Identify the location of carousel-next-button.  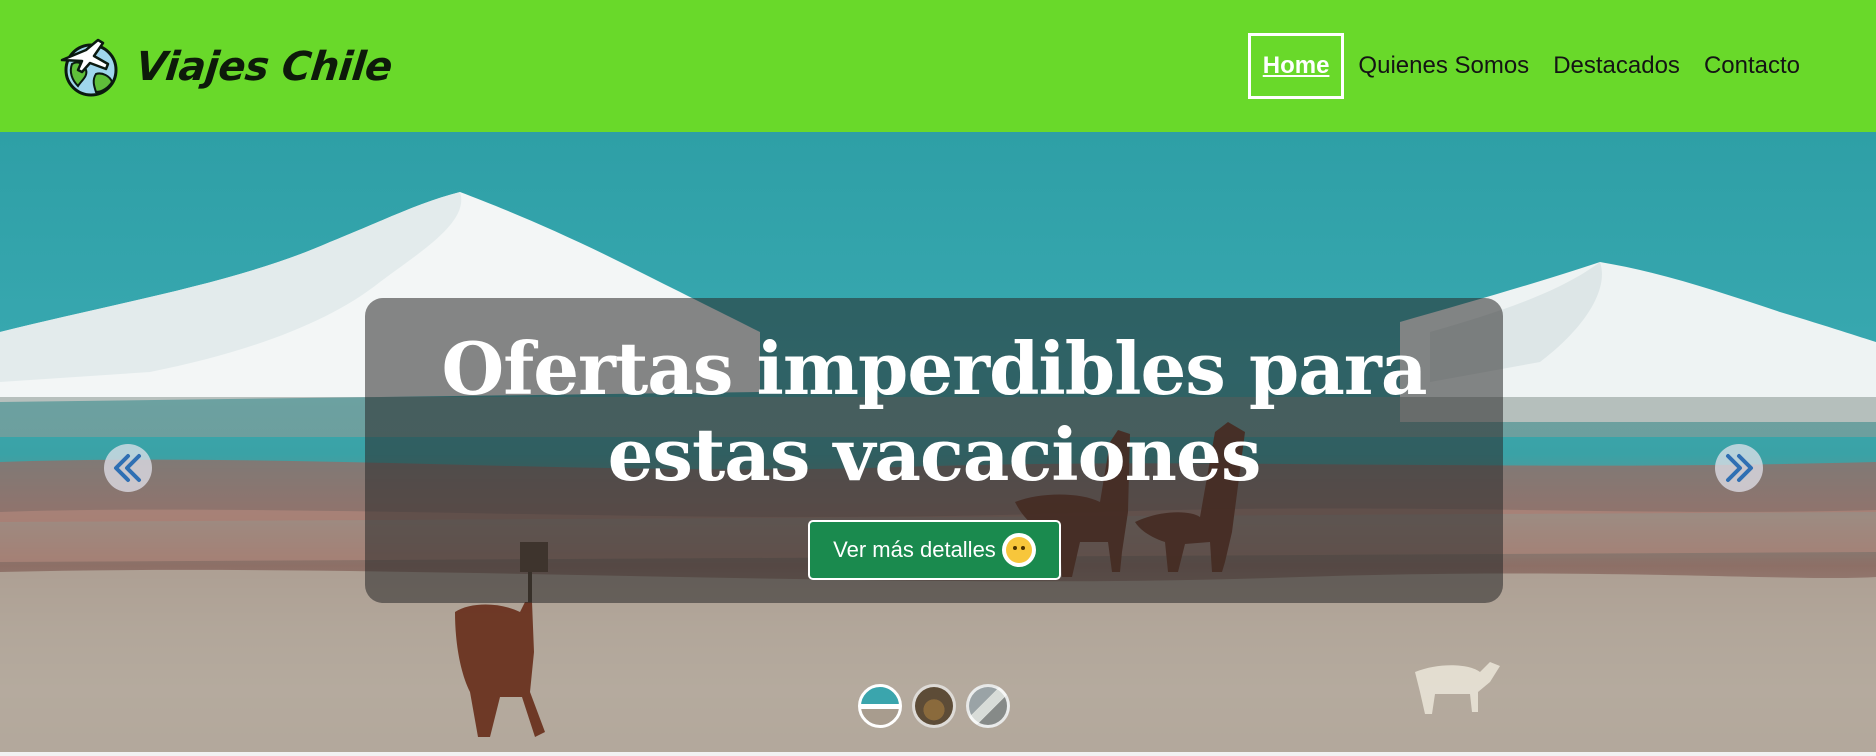
(1739, 468).